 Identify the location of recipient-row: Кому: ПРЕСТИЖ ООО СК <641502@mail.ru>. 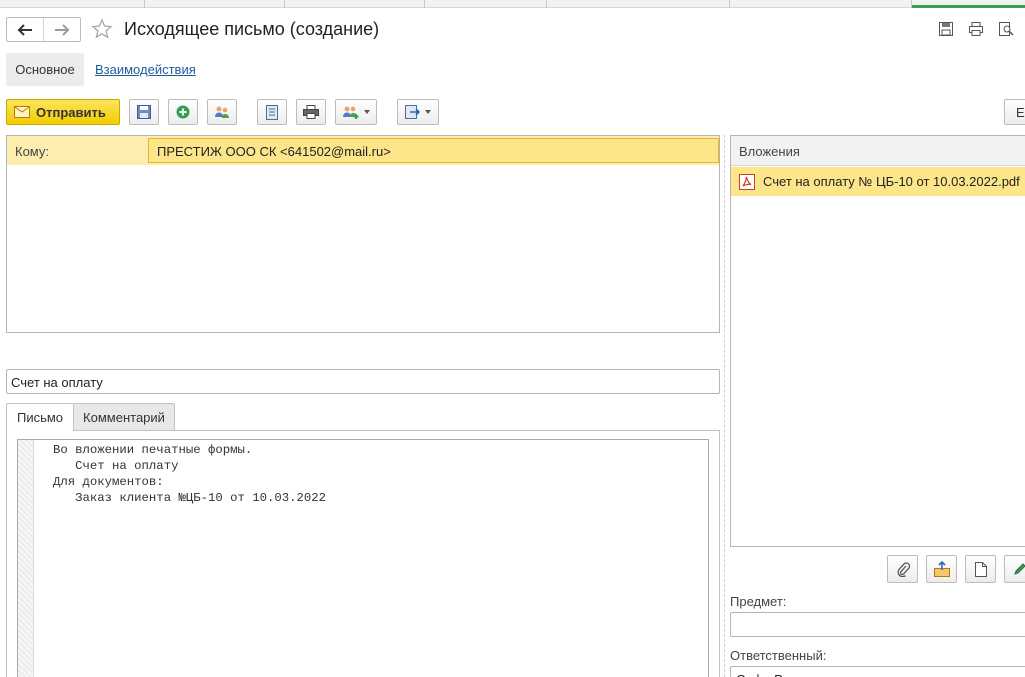
(363, 150).